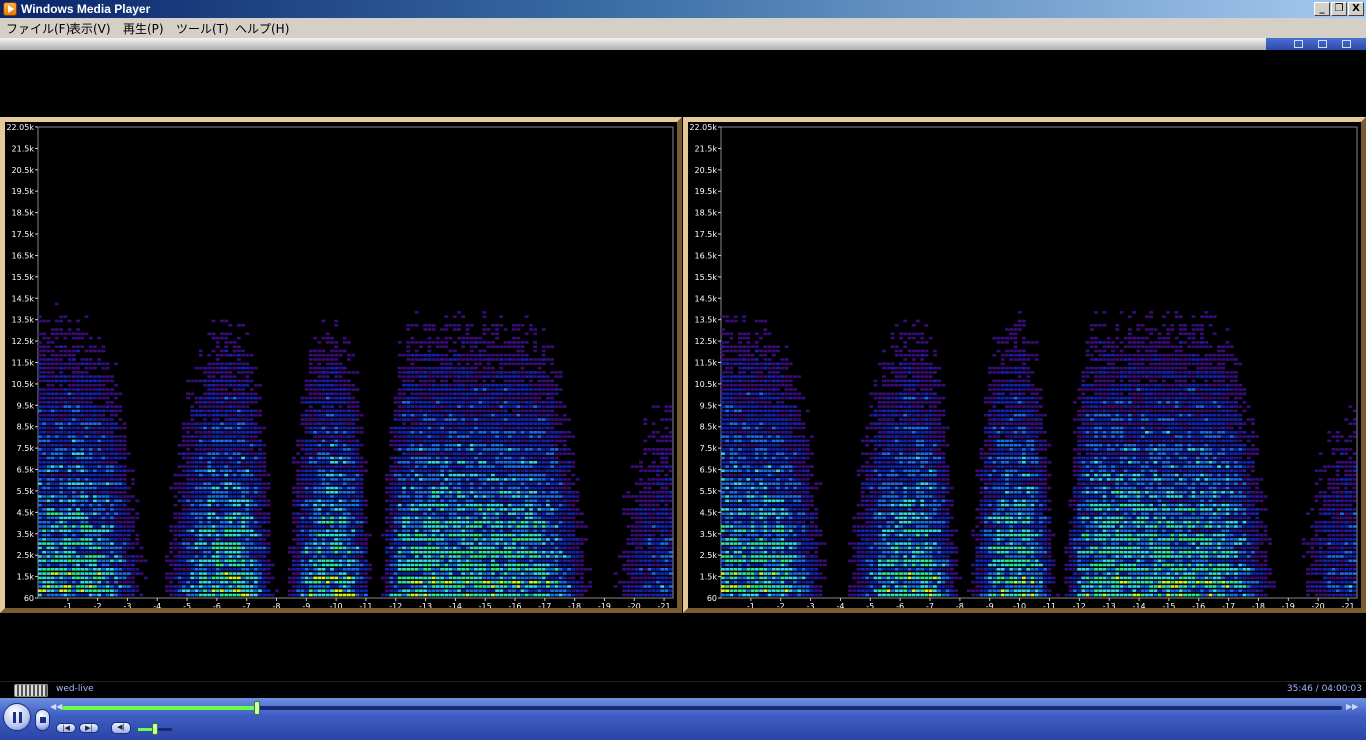 This screenshot has width=1366, height=740. What do you see at coordinates (23, 384) in the screenshot?
I see `y-tick-label: 10.5k` at bounding box center [23, 384].